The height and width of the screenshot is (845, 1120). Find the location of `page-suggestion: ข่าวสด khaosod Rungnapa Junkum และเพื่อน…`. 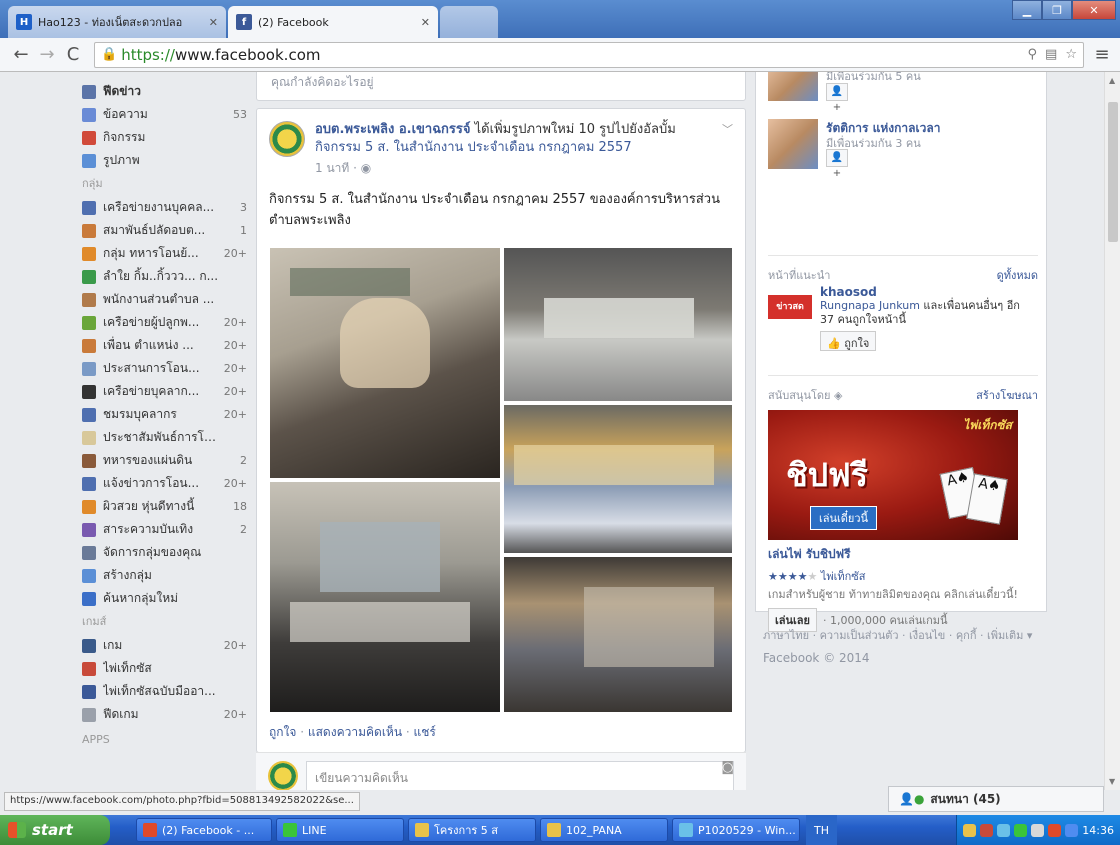

page-suggestion: ข่าวสด khaosod Rungnapa Junkum และเพื่อน… is located at coordinates (903, 320).